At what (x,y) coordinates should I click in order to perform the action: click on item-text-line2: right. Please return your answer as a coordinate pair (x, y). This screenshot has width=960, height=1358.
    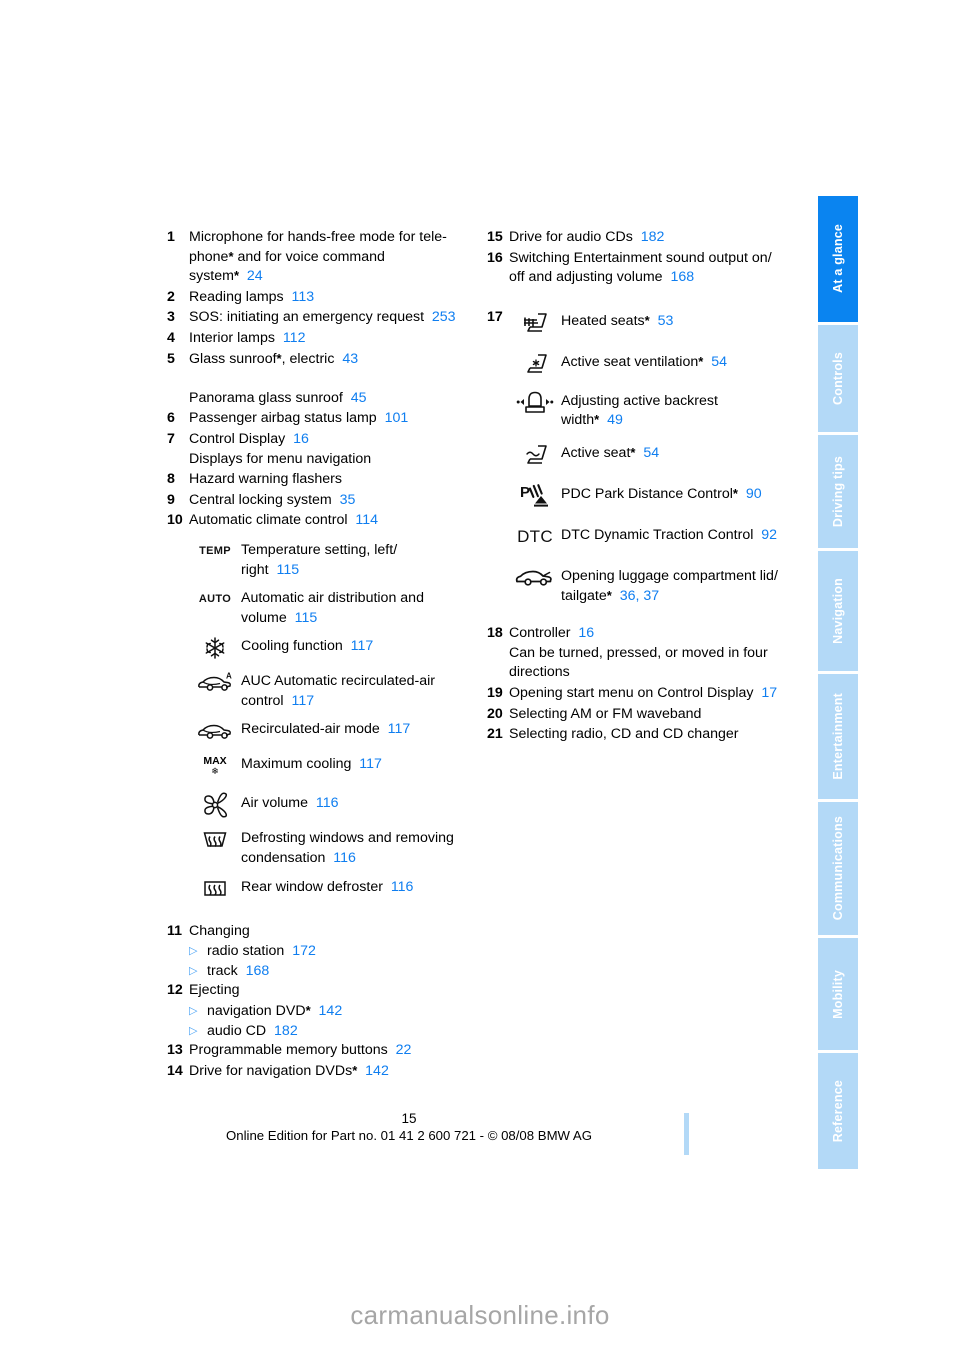
    Looking at the image, I should click on (255, 569).